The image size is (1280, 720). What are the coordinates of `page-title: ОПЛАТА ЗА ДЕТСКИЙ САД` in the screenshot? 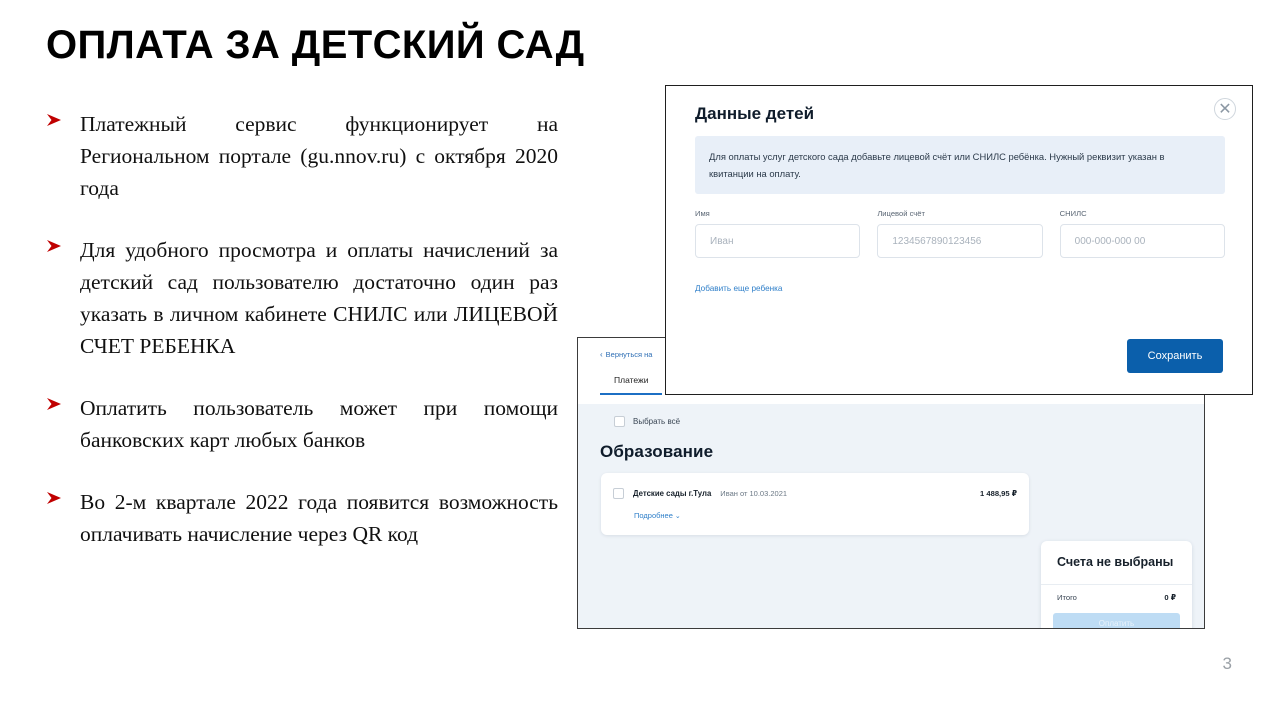 It's located at (315, 45).